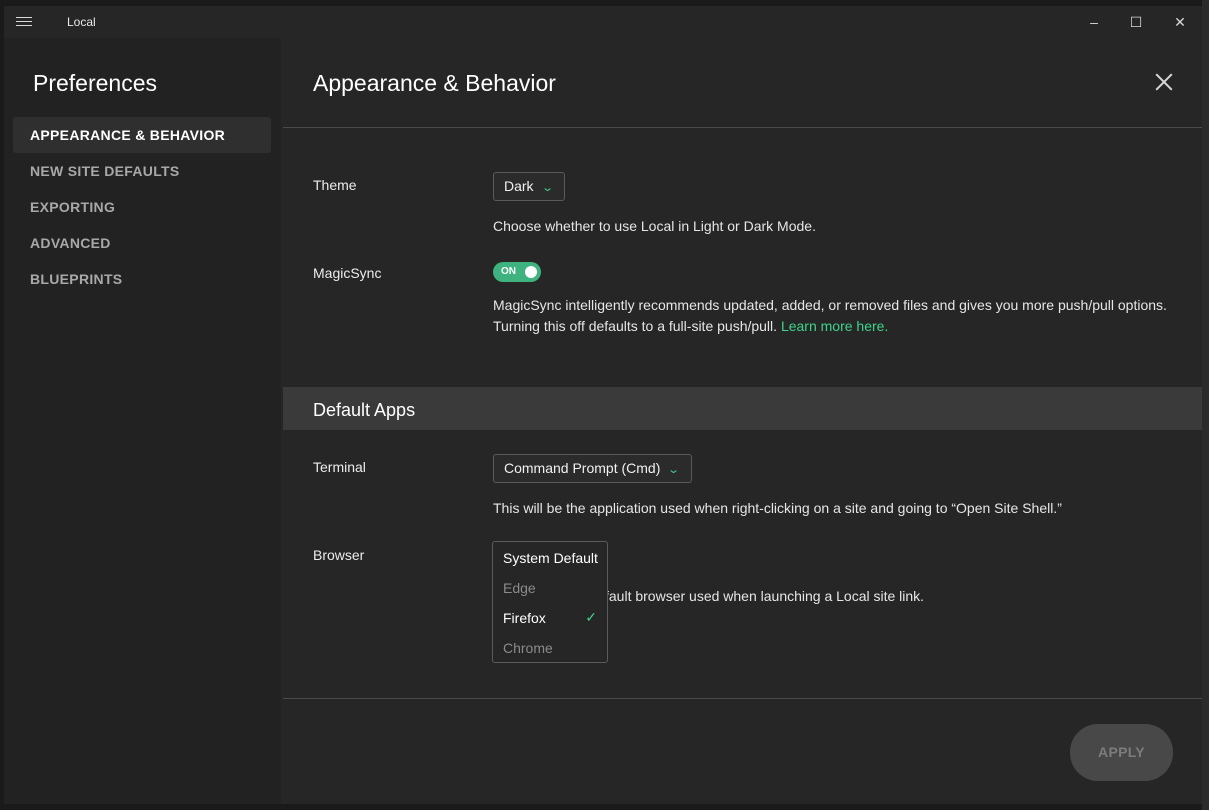  I want to click on desktop-edge, so click(1205, 405).